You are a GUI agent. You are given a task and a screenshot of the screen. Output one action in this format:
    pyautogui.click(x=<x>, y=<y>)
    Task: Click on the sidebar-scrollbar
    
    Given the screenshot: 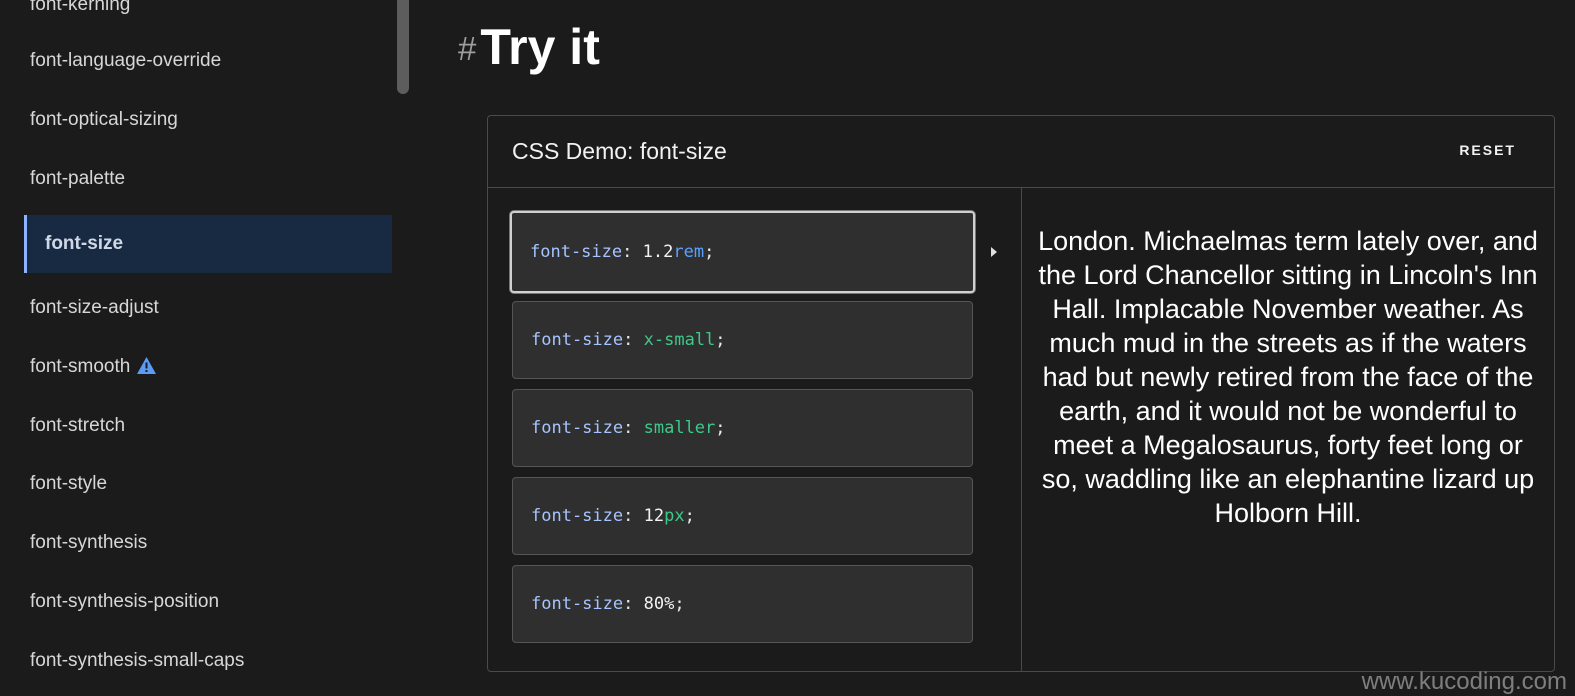 What is the action you would take?
    pyautogui.click(x=403, y=47)
    